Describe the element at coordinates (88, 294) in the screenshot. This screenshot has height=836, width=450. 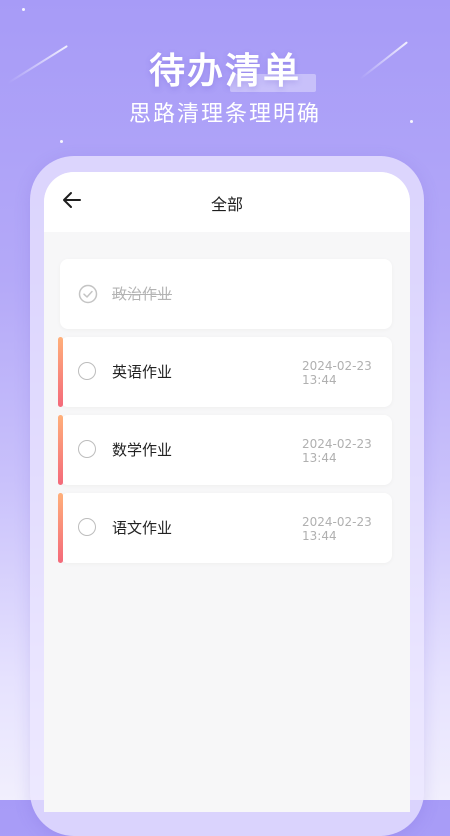
I see `checked-circle-icon` at that location.